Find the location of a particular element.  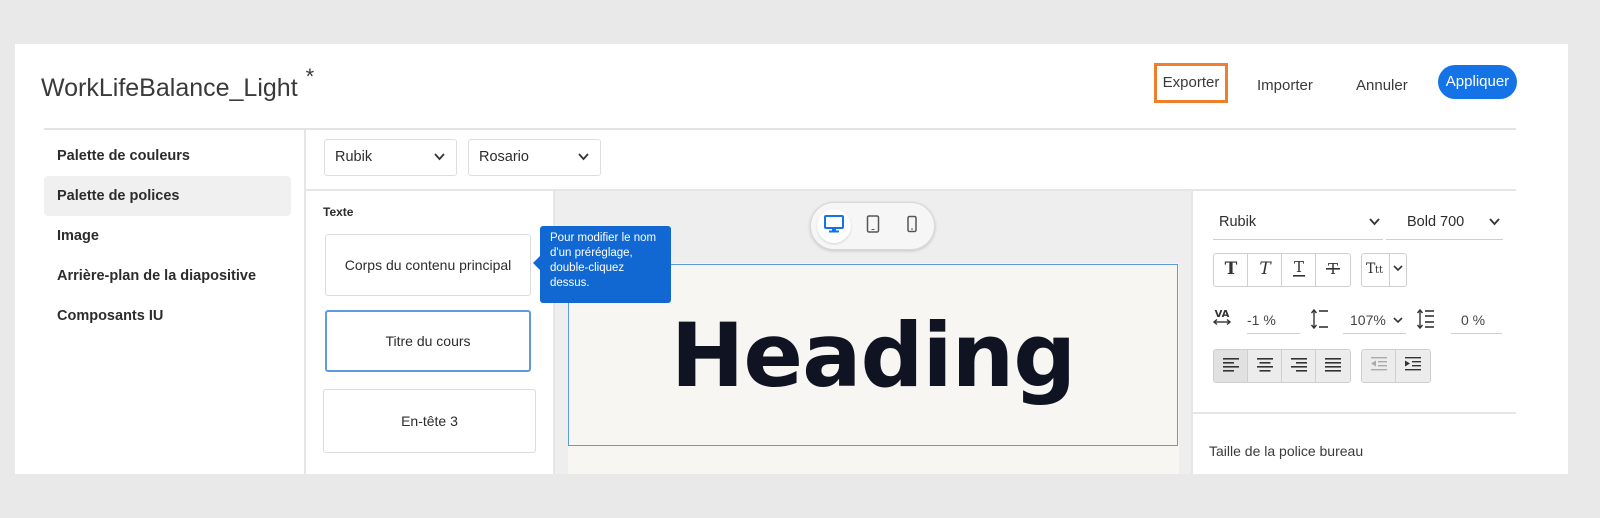

italic-button: T is located at coordinates (1265, 270).